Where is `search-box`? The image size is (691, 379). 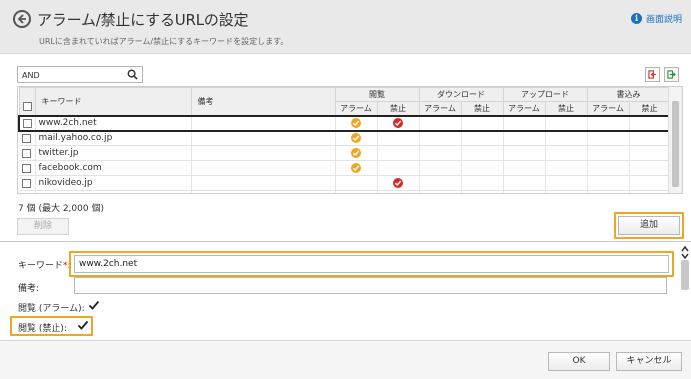
search-box is located at coordinates (80, 74).